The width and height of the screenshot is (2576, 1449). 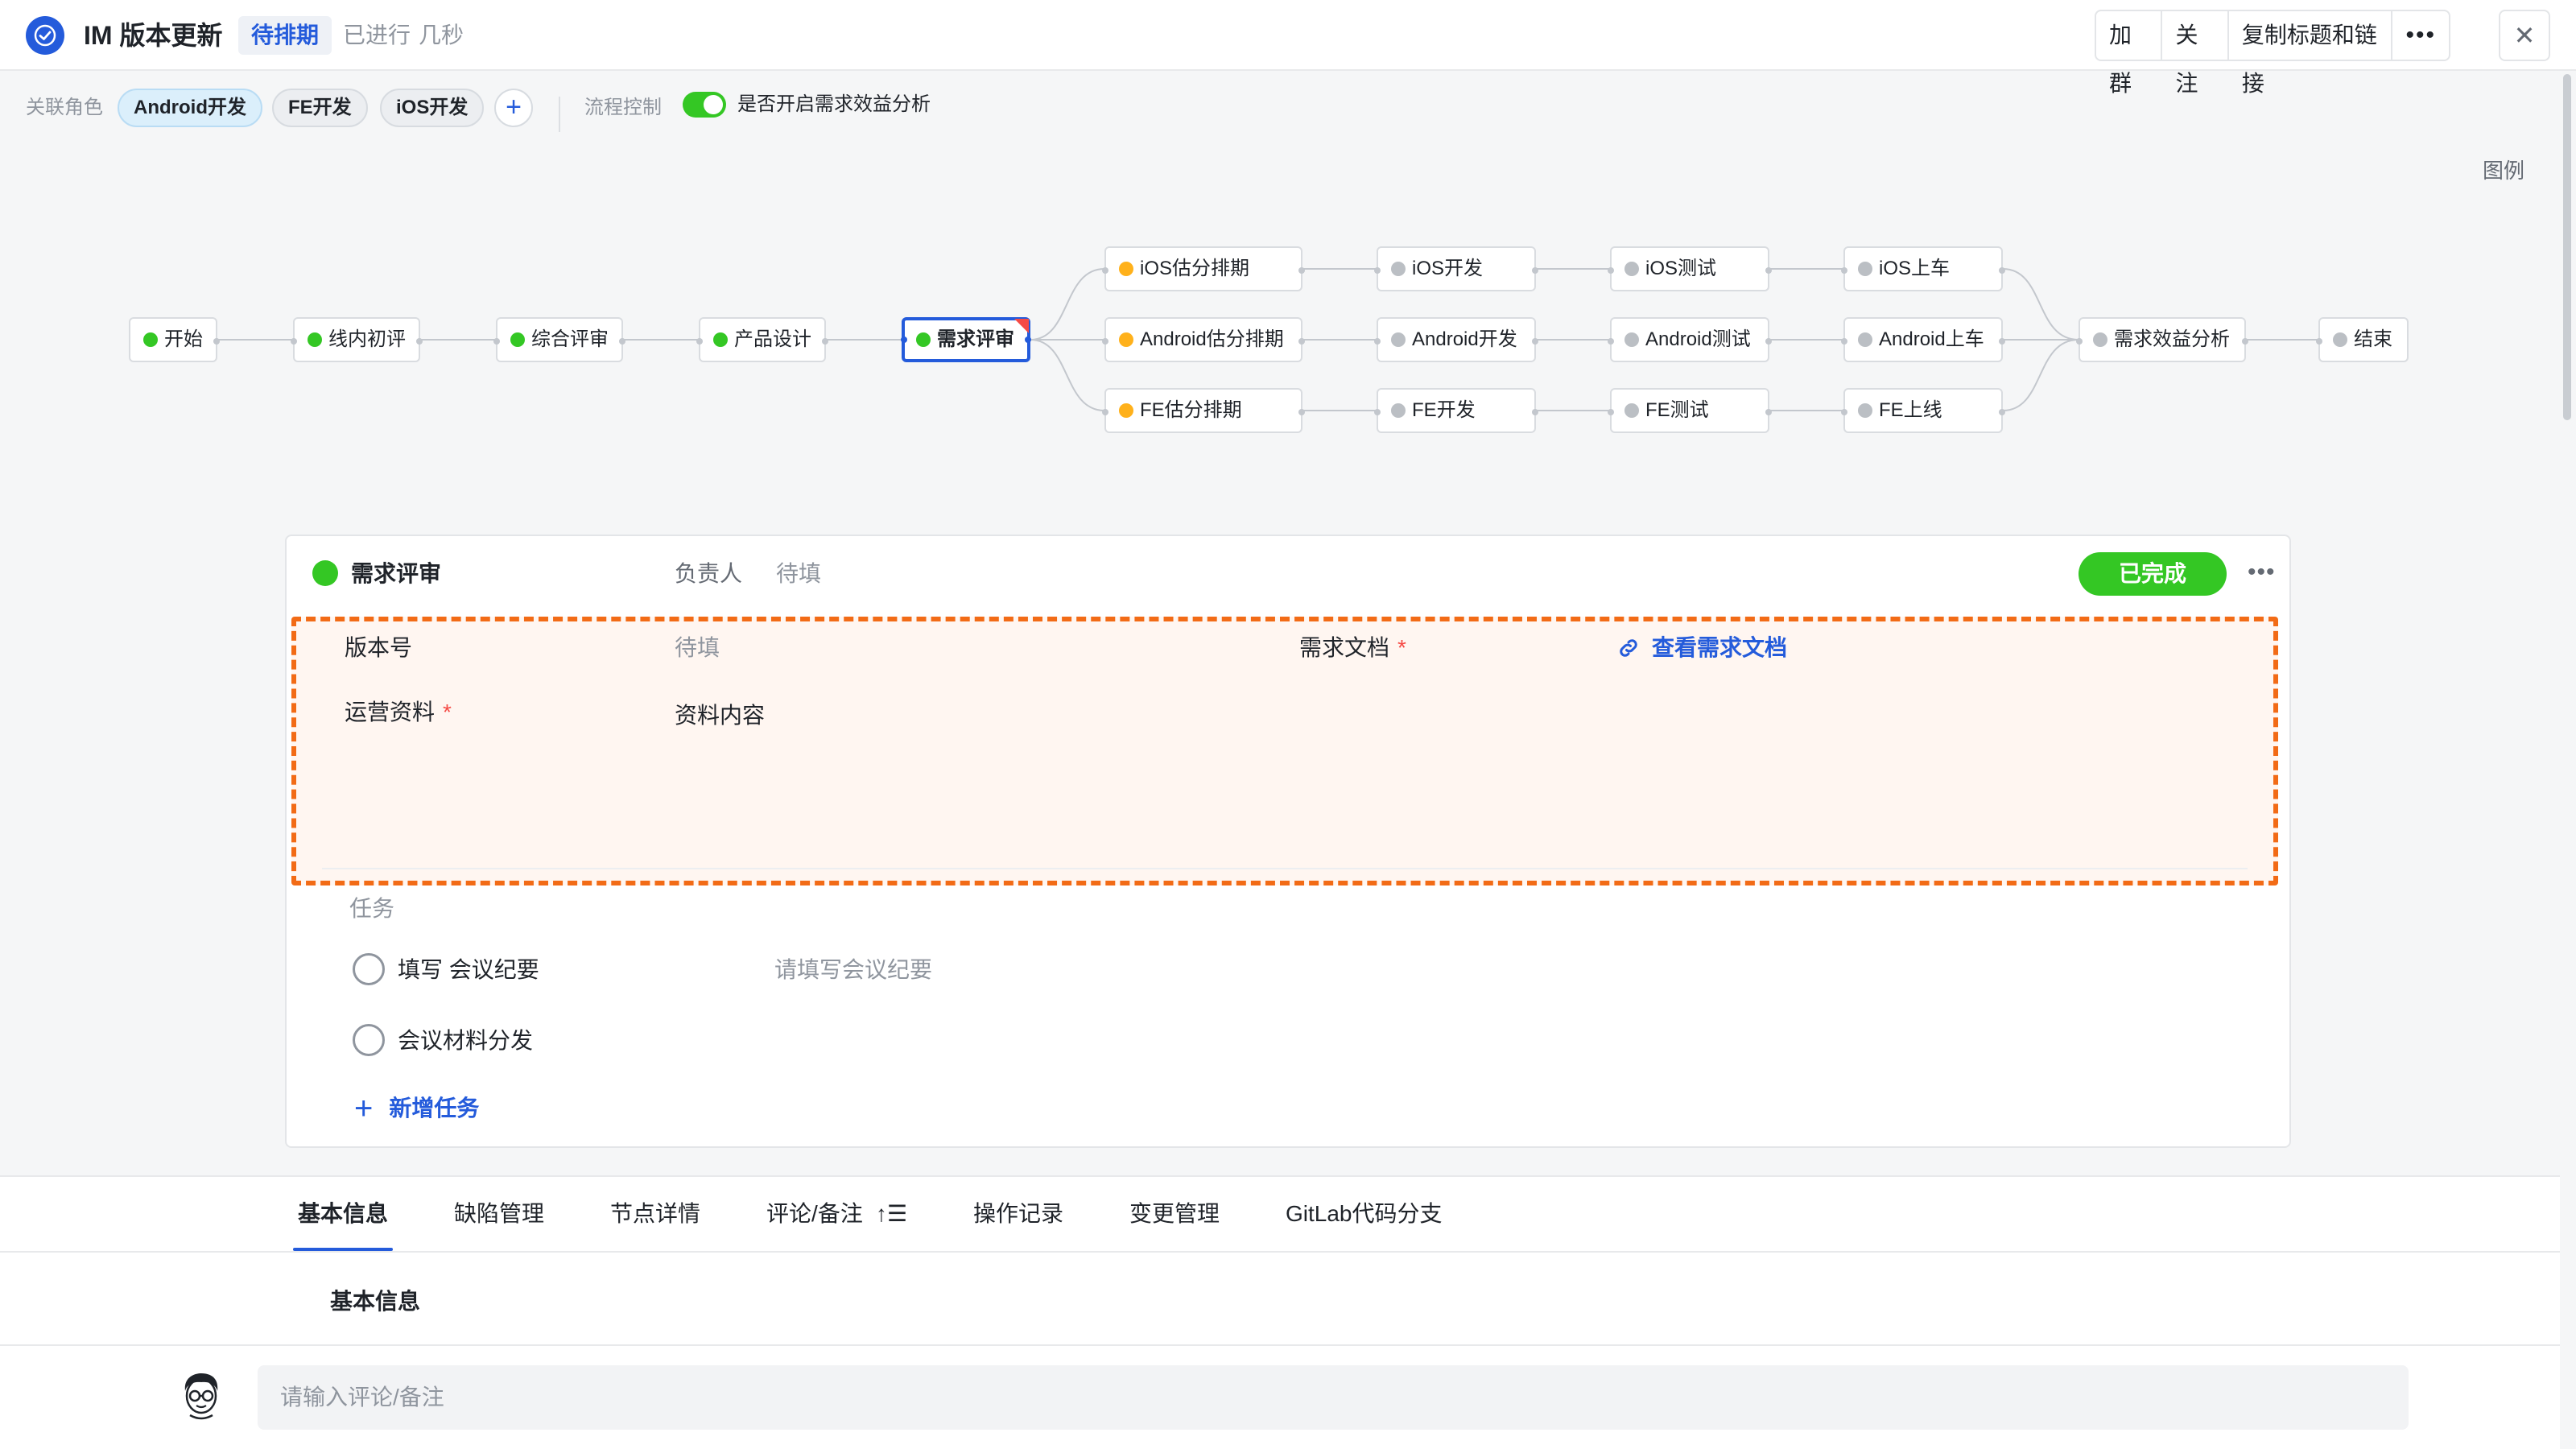 What do you see at coordinates (466, 1040) in the screenshot?
I see `task-name: 会议材料分发` at bounding box center [466, 1040].